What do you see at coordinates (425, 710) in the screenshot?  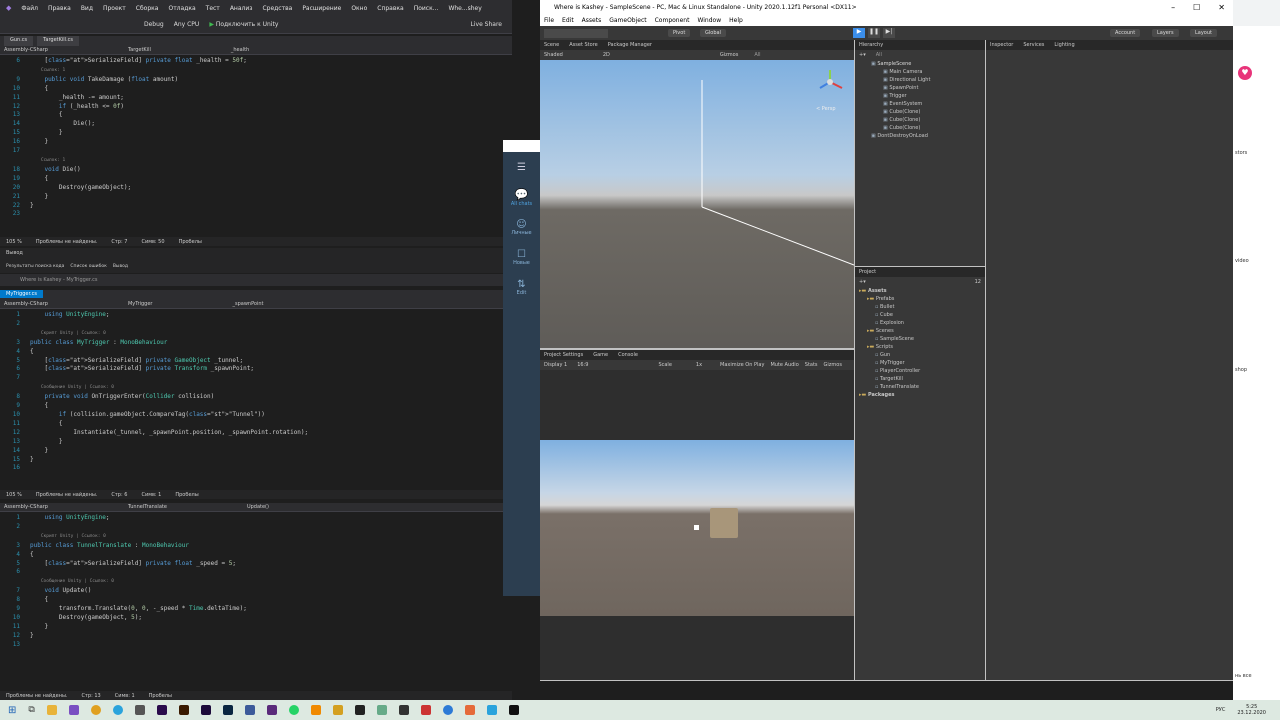 I see `app3-icon` at bounding box center [425, 710].